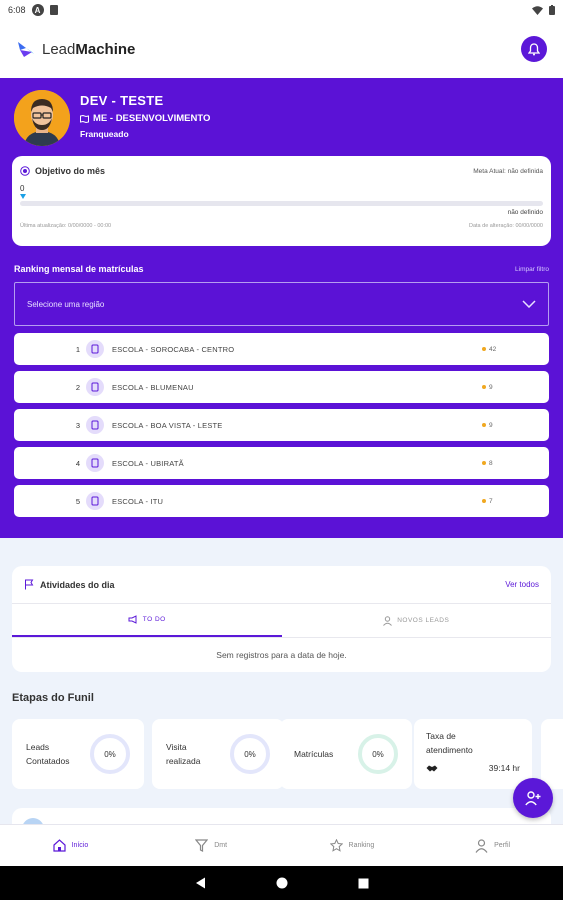  I want to click on user-icon, so click(388, 620).